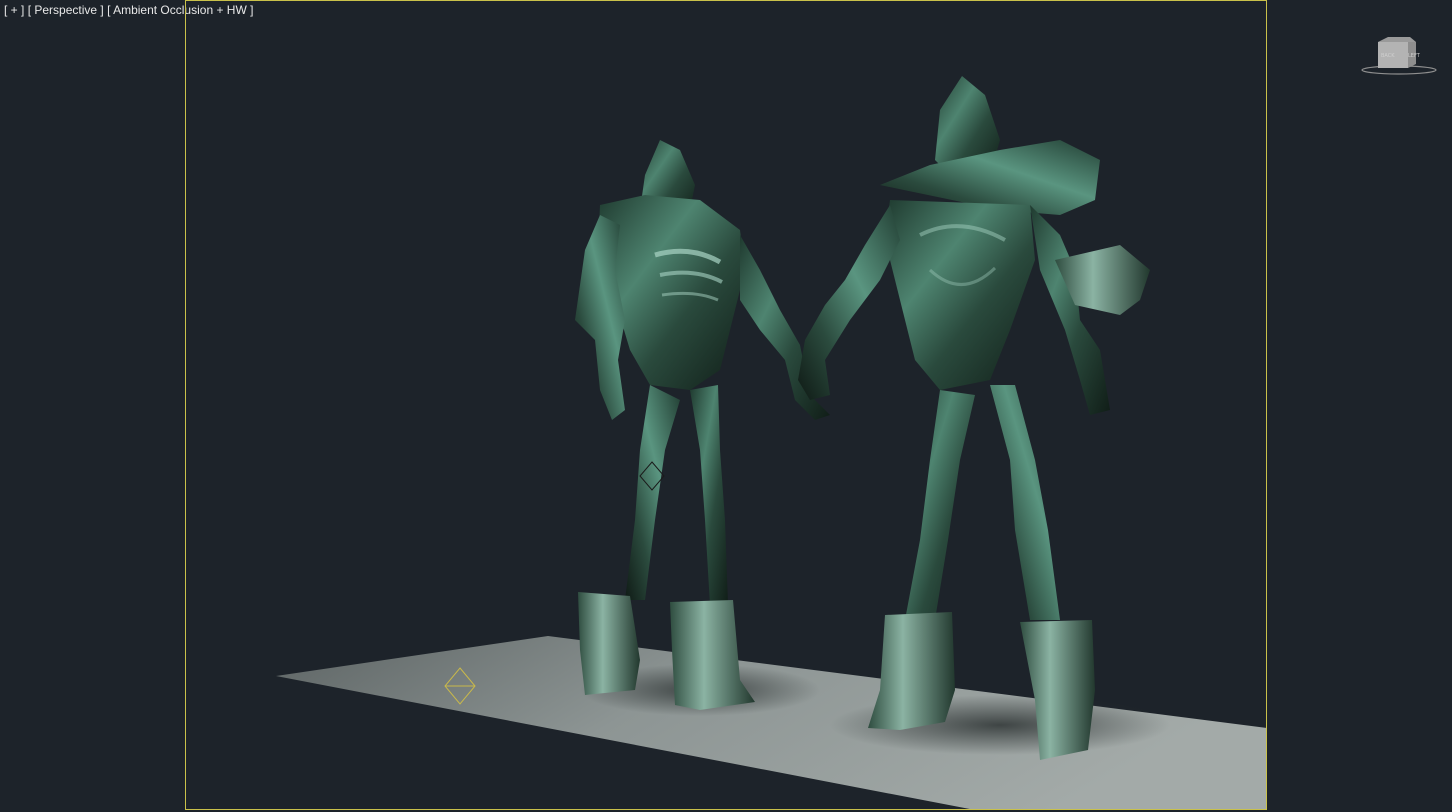  What do you see at coordinates (702, 425) in the screenshot?
I see `character-left` at bounding box center [702, 425].